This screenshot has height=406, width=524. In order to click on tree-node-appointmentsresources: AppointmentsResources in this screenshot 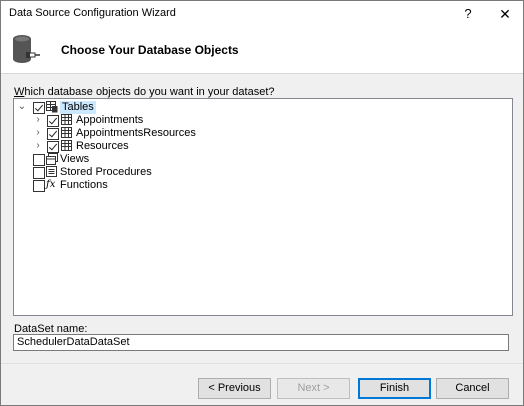, I will do `click(136, 133)`.